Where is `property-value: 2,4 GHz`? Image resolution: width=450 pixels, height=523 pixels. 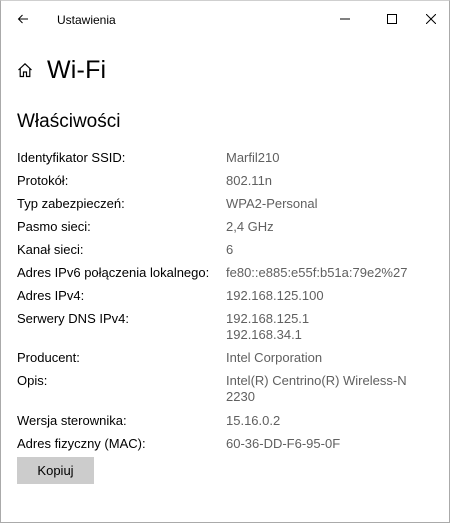 property-value: 2,4 GHz is located at coordinates (250, 226).